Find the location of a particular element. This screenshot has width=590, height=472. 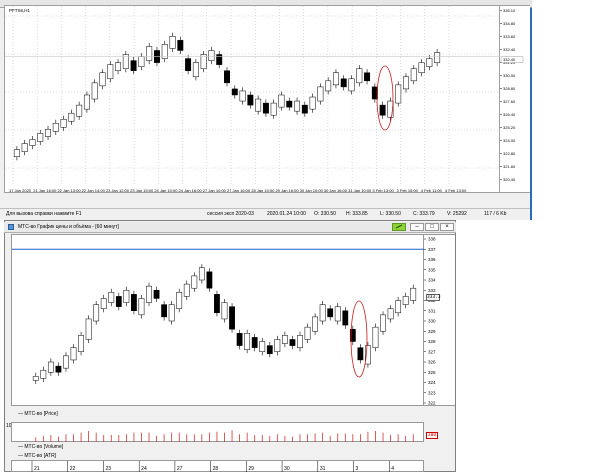

top-x-tick-label: 24 Jan 10:00 is located at coordinates (166, 190).